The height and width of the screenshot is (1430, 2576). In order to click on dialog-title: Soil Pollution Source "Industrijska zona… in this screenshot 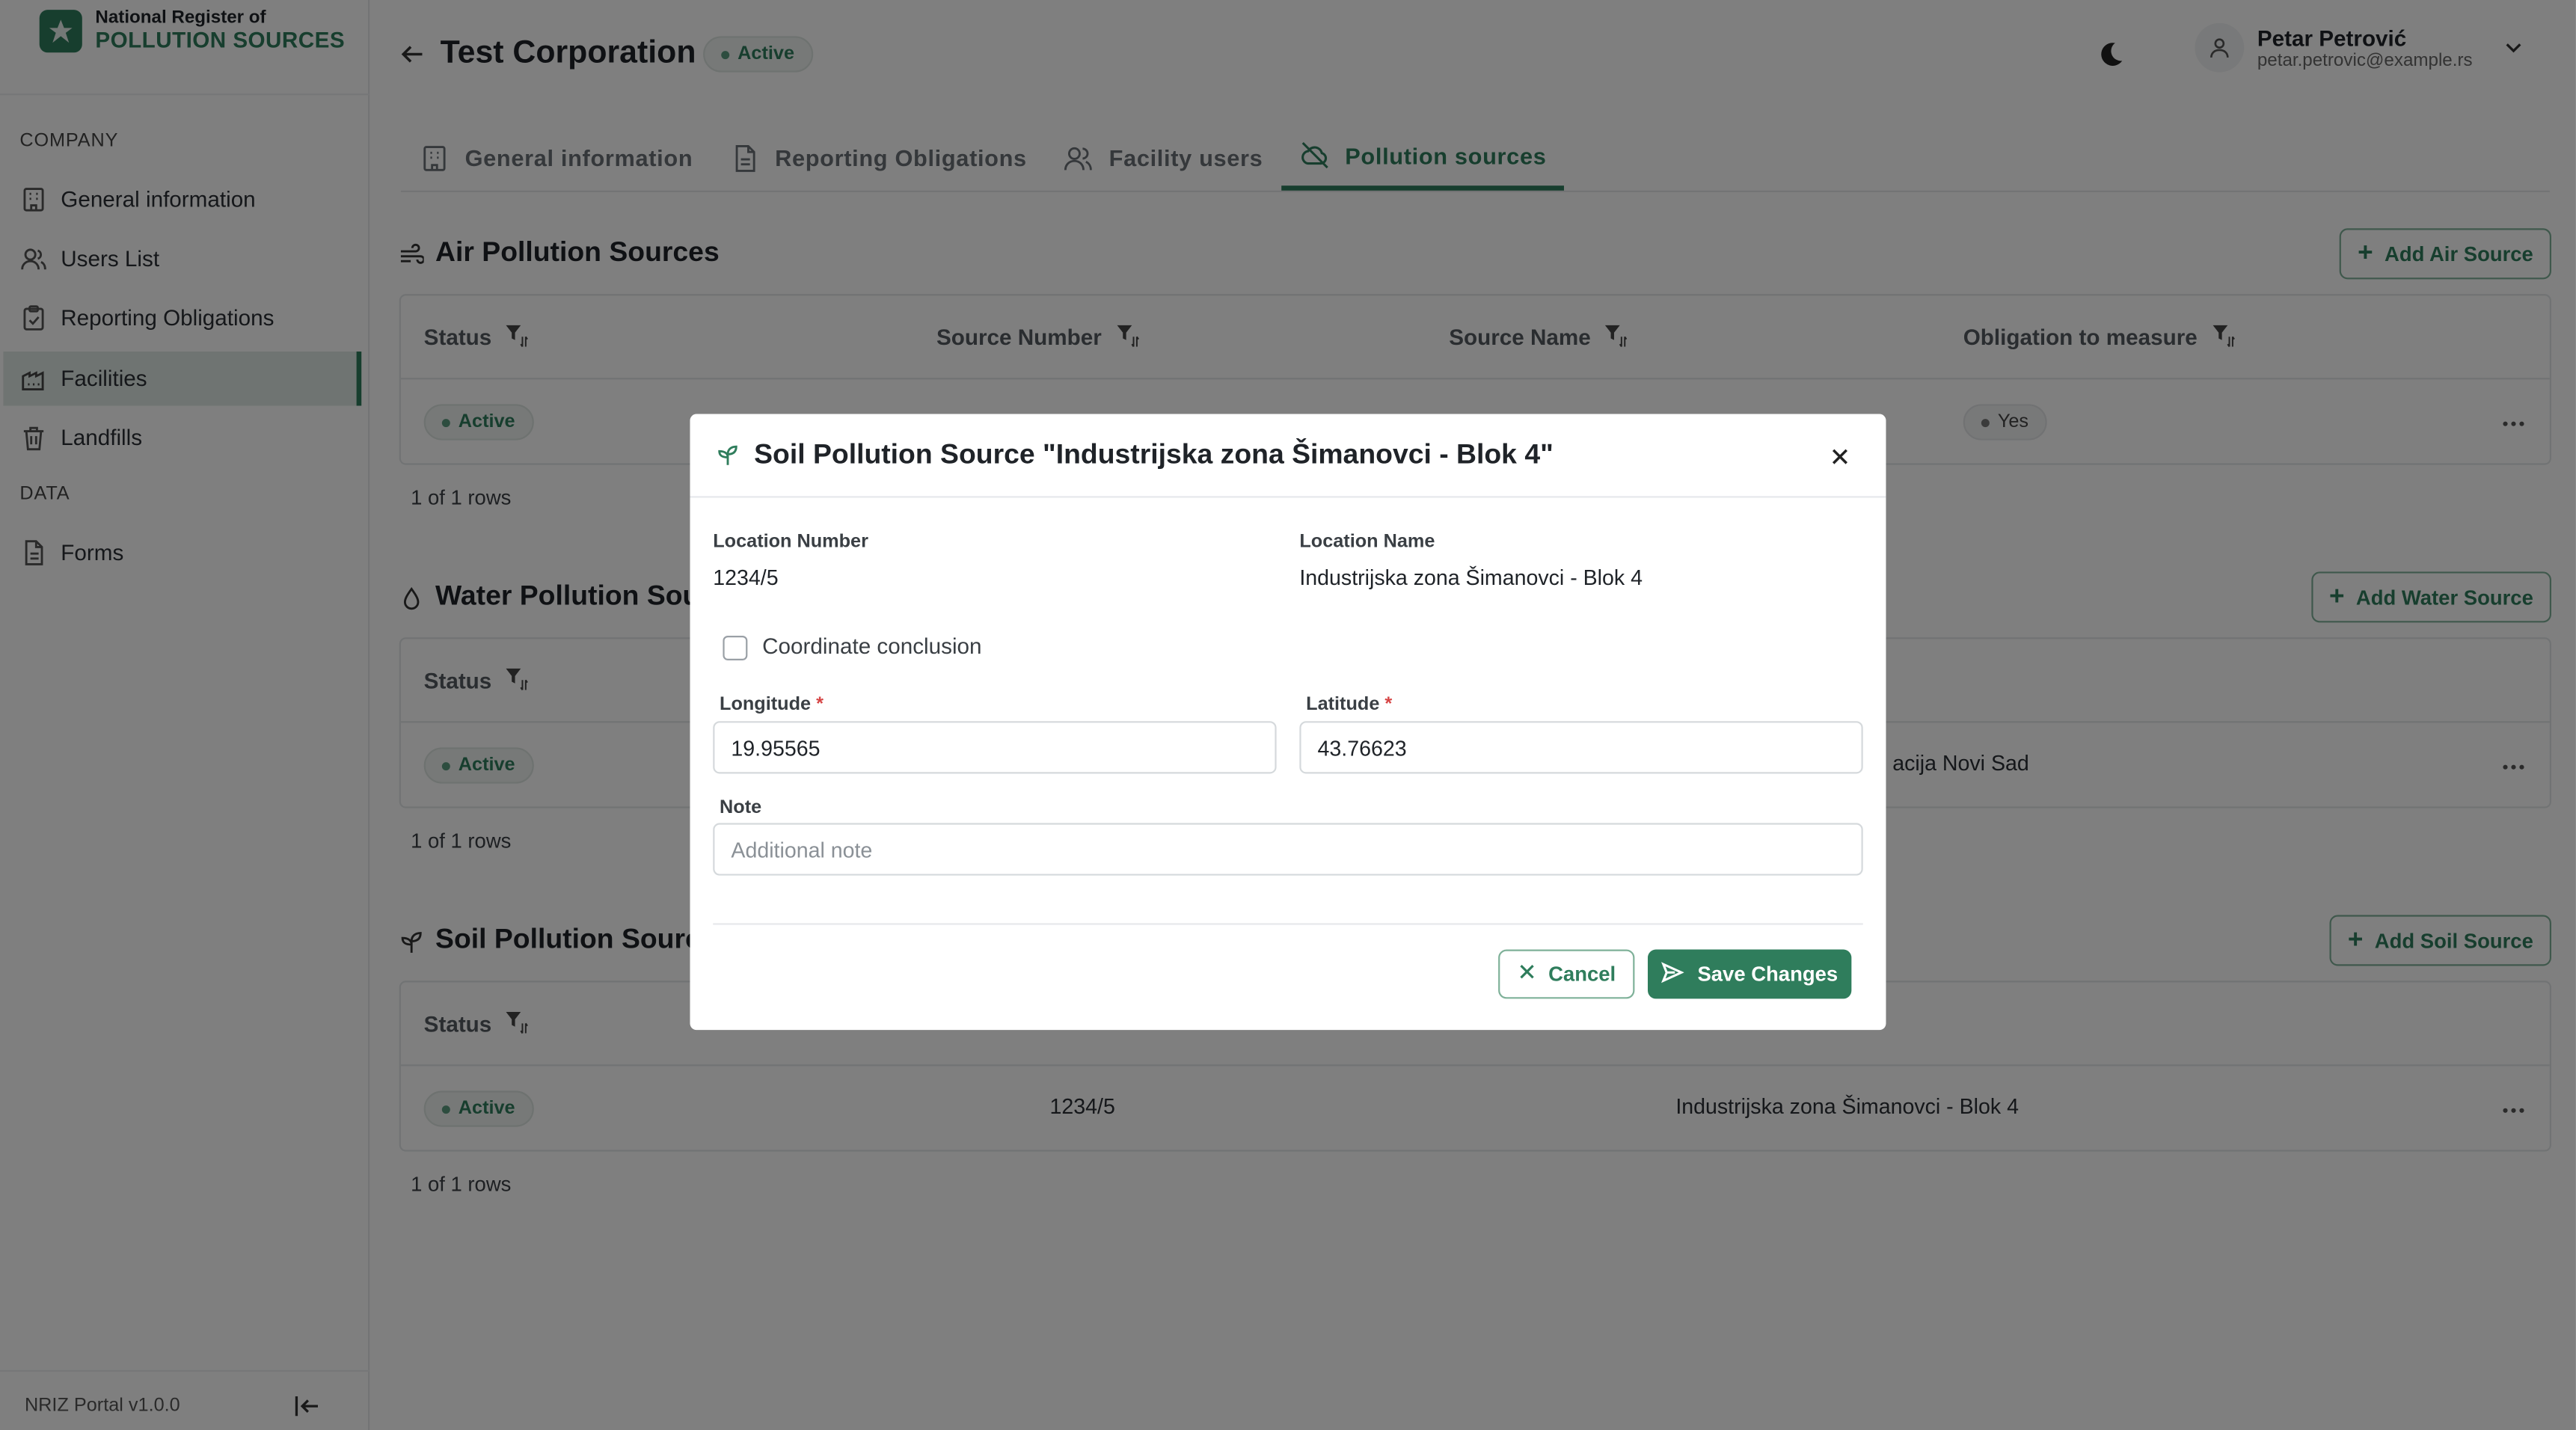, I will do `click(1154, 454)`.